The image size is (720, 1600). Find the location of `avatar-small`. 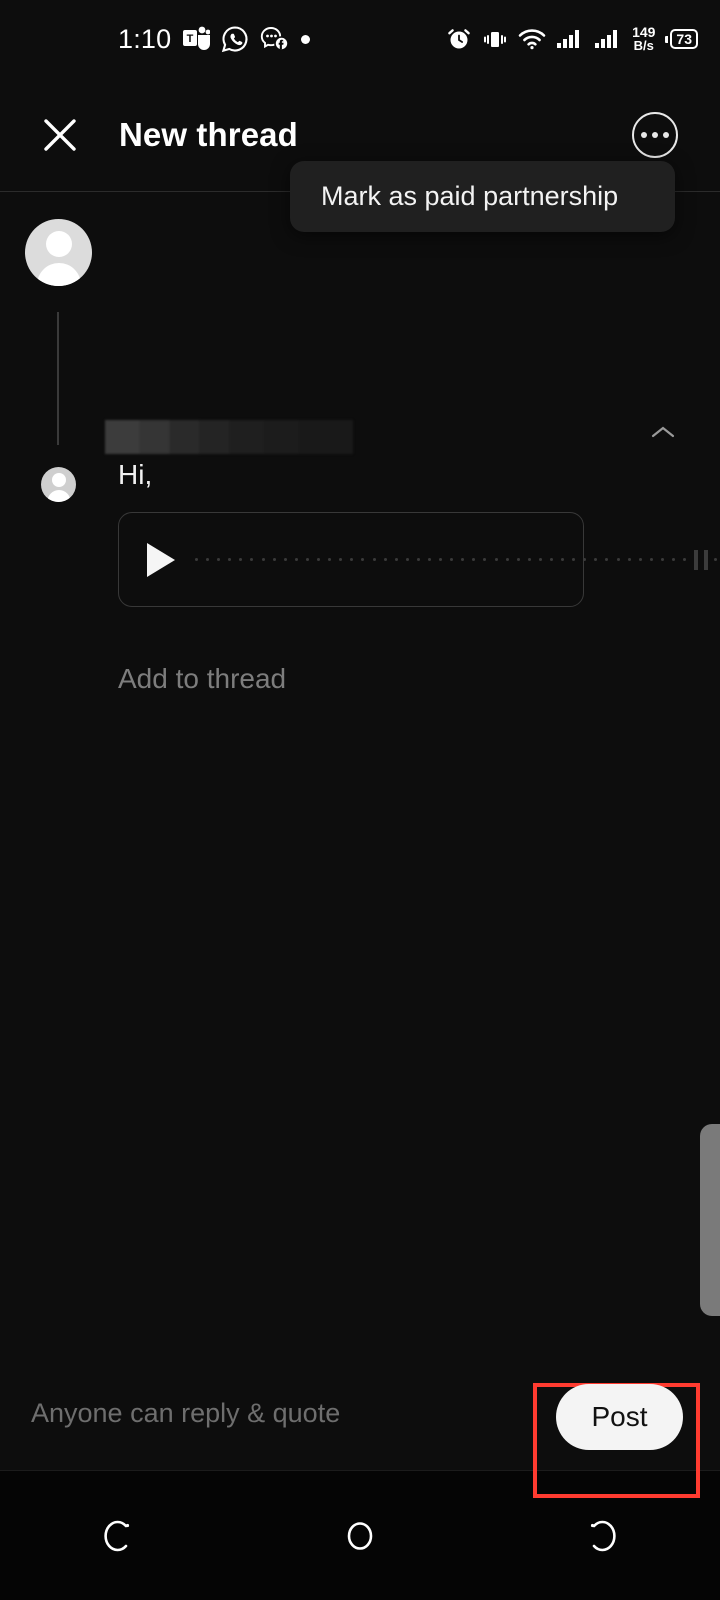

avatar-small is located at coordinates (58, 484).